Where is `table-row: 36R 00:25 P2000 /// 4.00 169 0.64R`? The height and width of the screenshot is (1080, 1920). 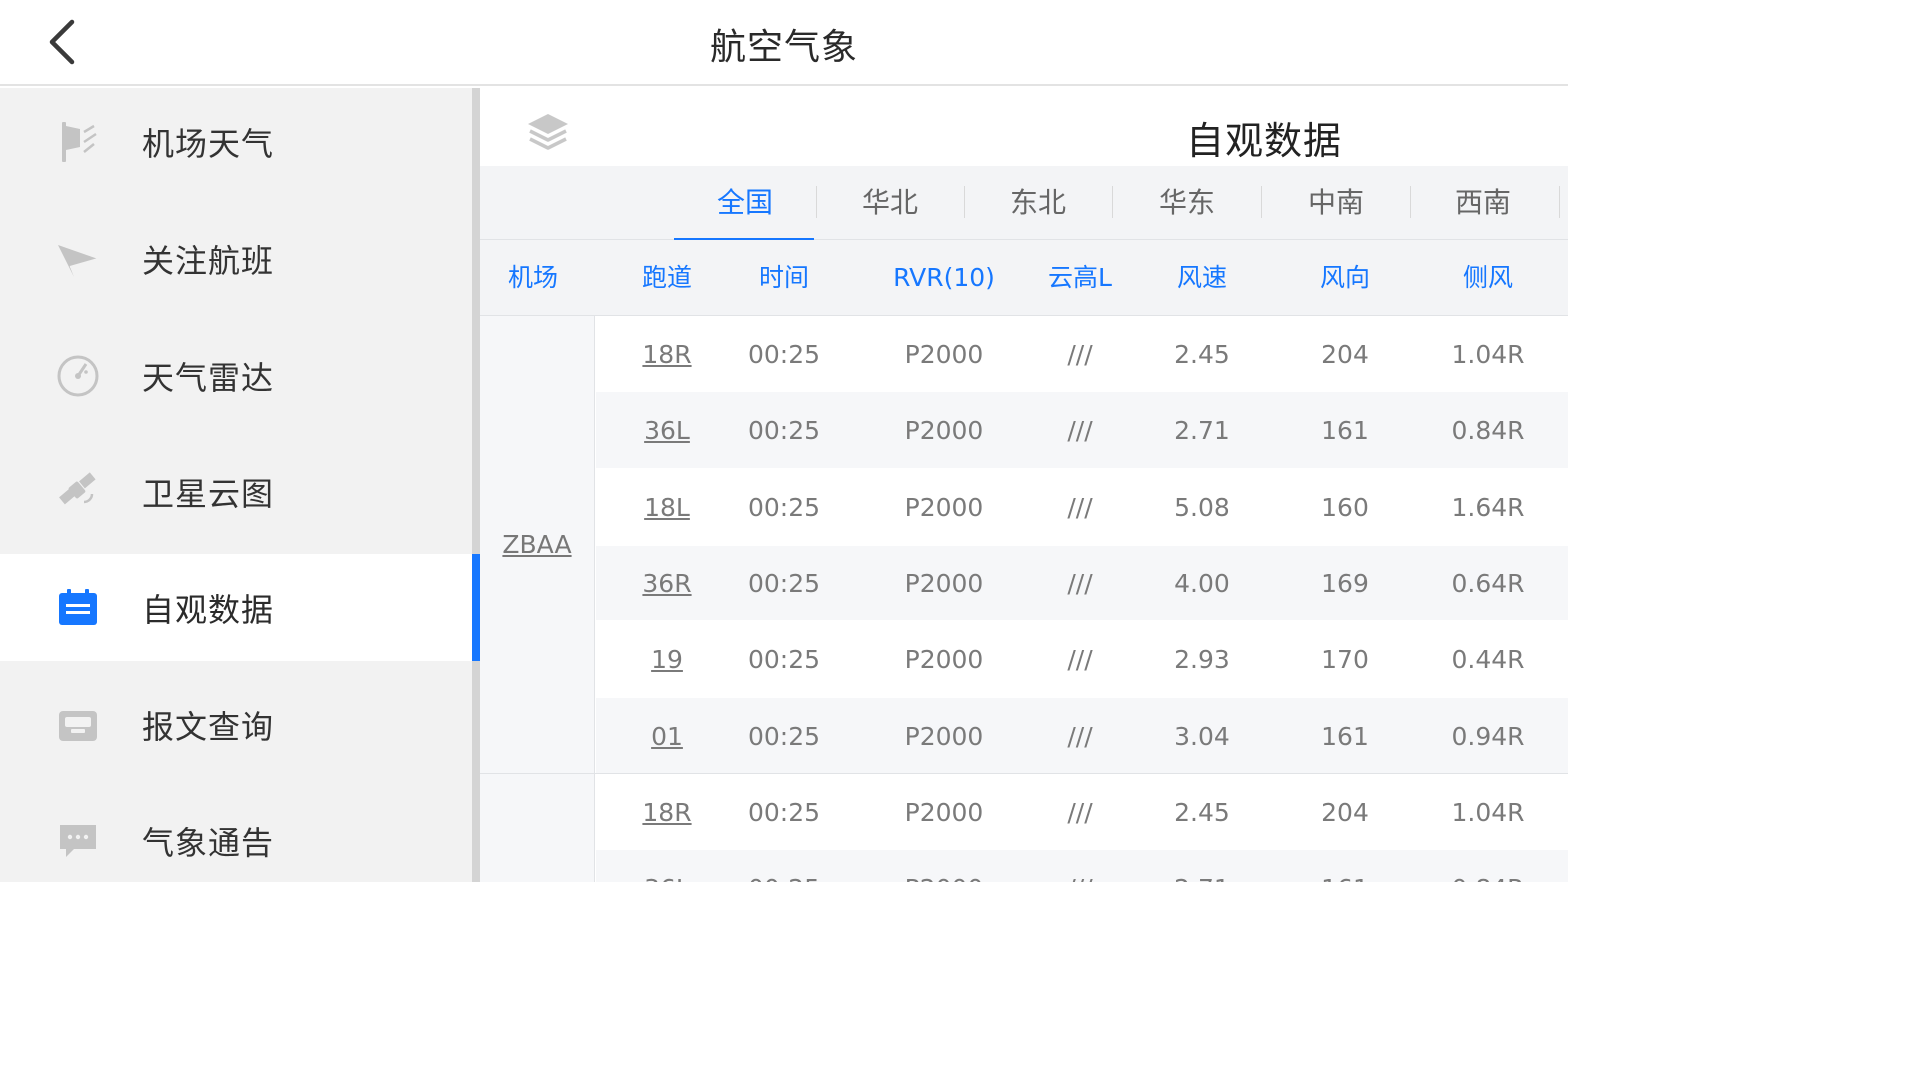 table-row: 36R 00:25 P2000 /// 4.00 169 0.64R is located at coordinates (1082, 583).